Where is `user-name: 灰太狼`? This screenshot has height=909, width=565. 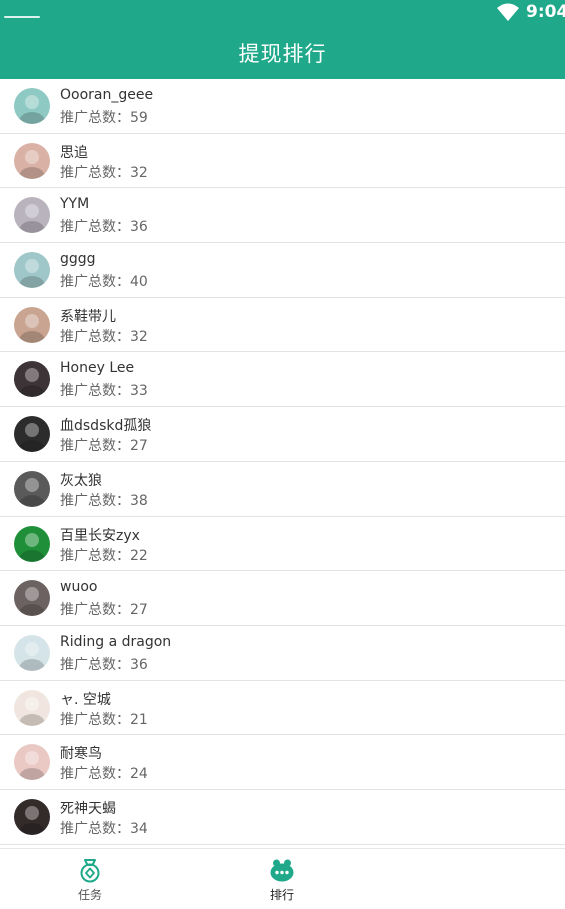
user-name: 灰太狼 is located at coordinates (81, 480).